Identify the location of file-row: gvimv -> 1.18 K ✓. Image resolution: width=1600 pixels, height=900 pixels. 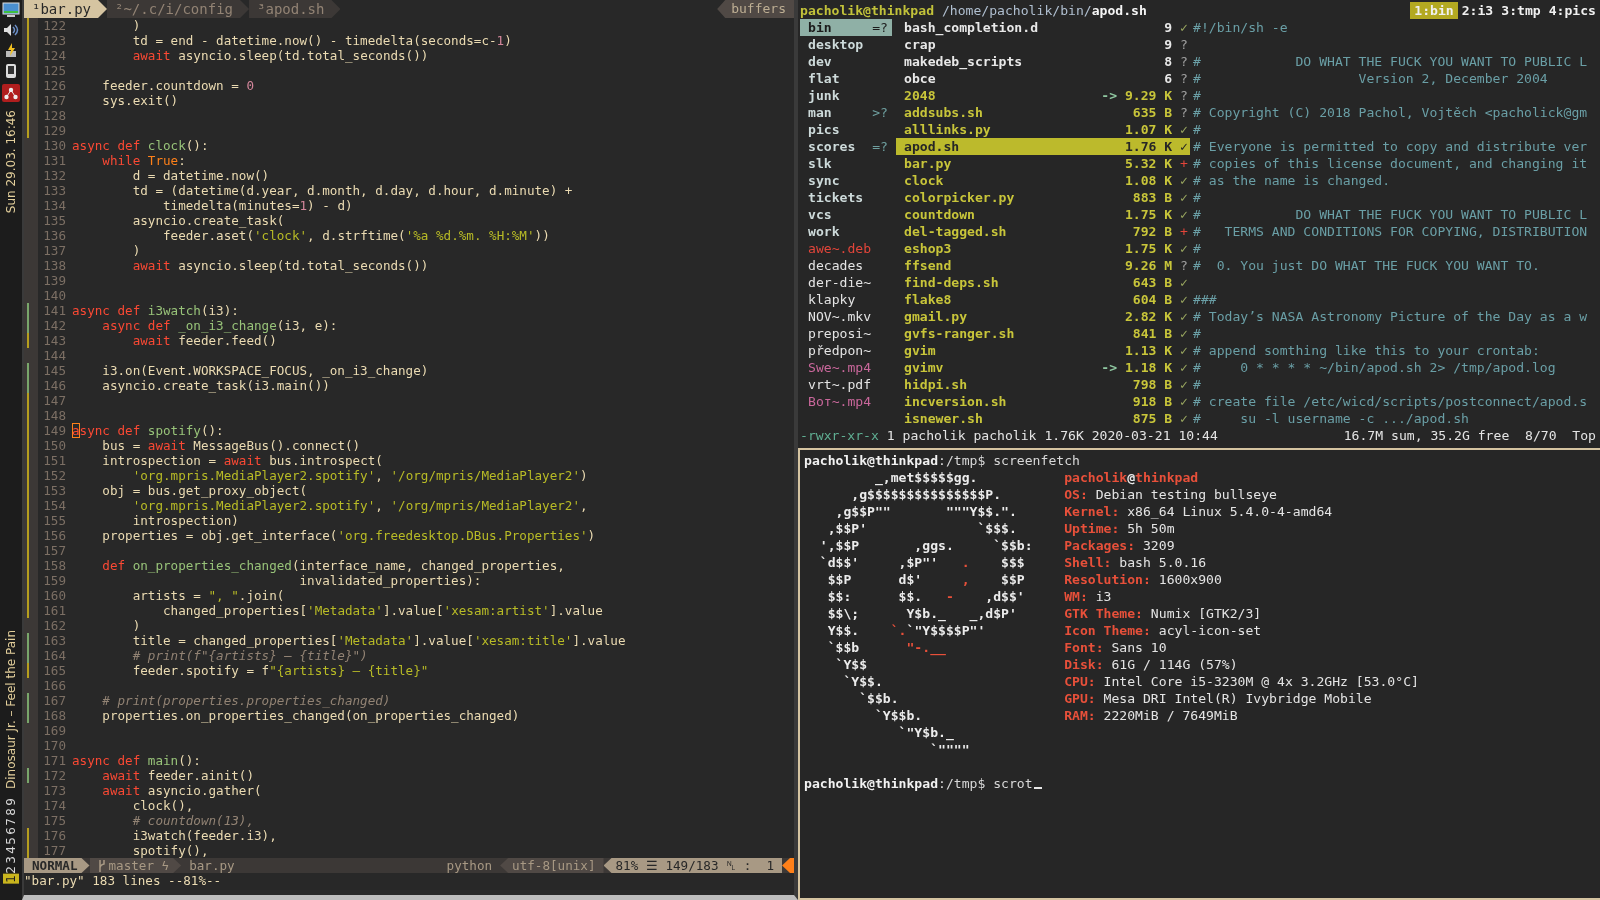
(1043, 367).